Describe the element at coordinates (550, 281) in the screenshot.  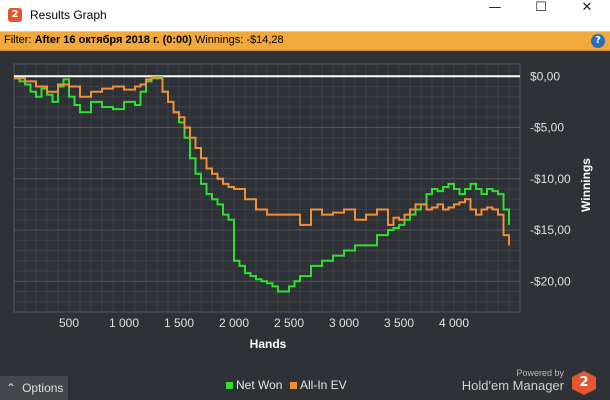
I see `y-tick-label: -$20,00` at that location.